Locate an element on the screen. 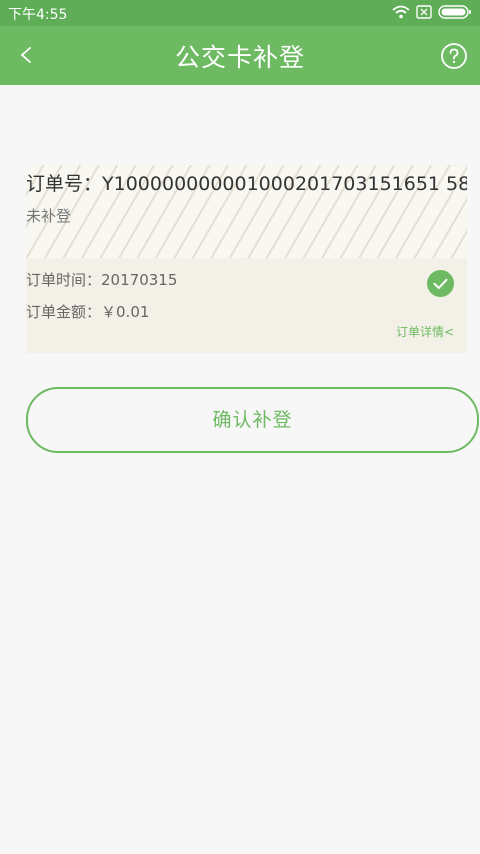 The height and width of the screenshot is (854, 480). status-time: 下午4:55 is located at coordinates (38, 15).